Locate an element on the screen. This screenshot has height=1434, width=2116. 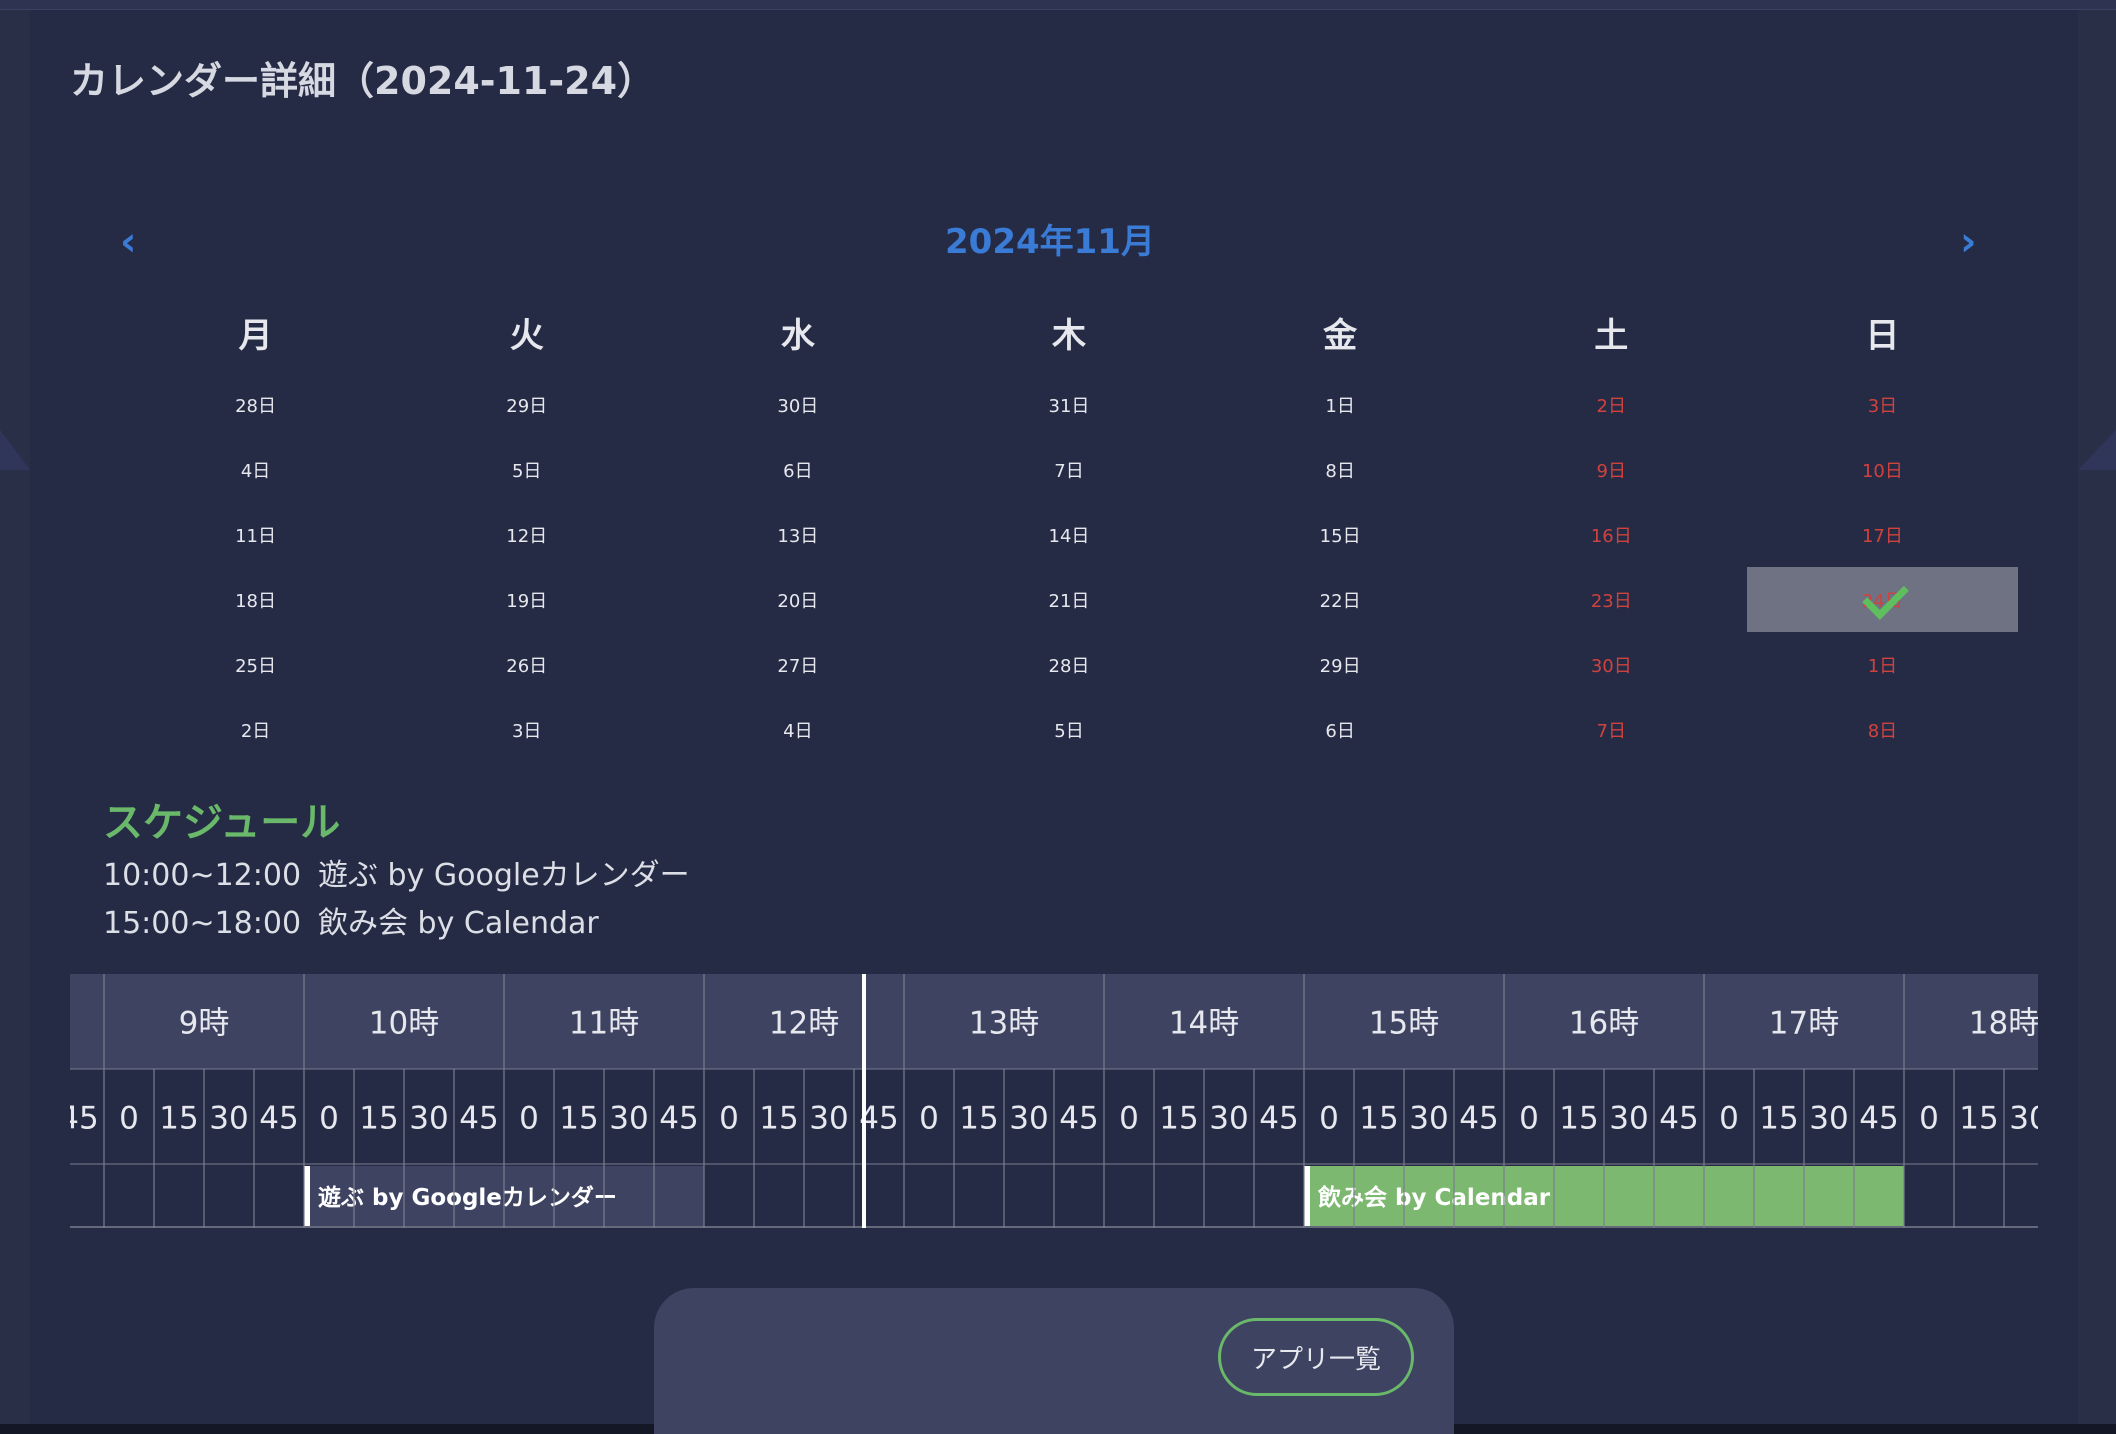
weekday-tue: 火 is located at coordinates (526, 336).